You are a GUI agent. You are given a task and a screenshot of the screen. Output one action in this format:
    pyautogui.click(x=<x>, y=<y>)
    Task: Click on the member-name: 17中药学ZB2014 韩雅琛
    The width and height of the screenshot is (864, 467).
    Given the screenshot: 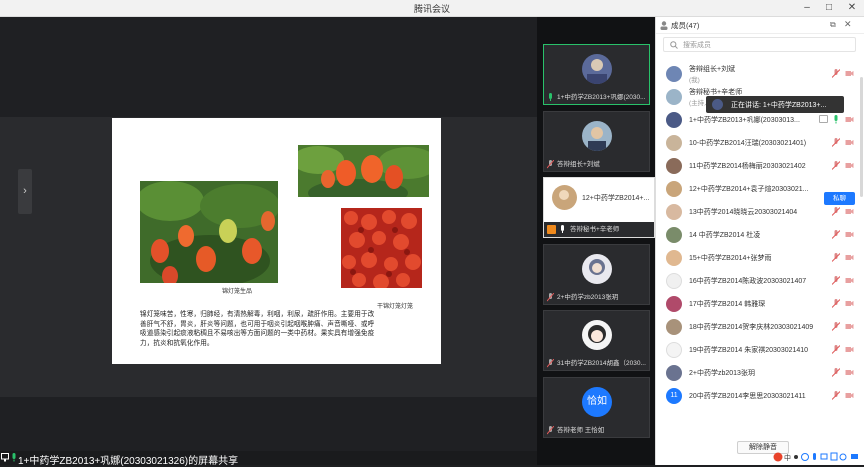 What is the action you would take?
    pyautogui.click(x=727, y=304)
    